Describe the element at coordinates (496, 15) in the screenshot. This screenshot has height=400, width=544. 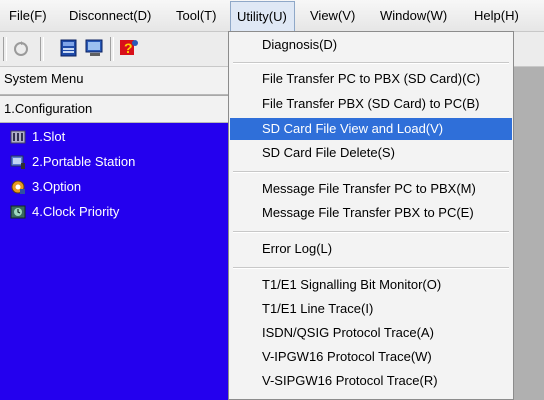
I see `menu-help: Help(H)` at that location.